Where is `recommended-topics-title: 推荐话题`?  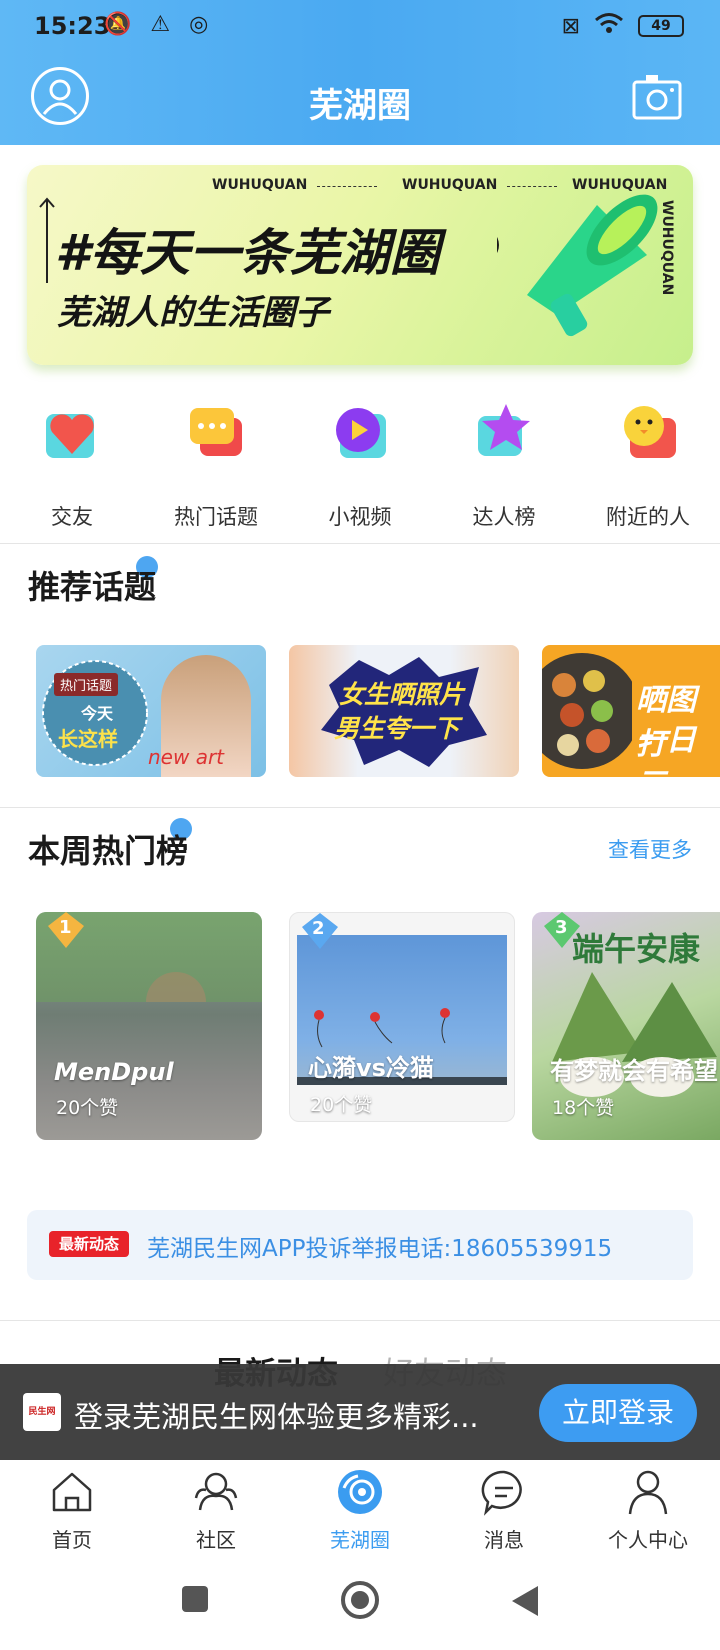 recommended-topics-title: 推荐话题 is located at coordinates (92, 587).